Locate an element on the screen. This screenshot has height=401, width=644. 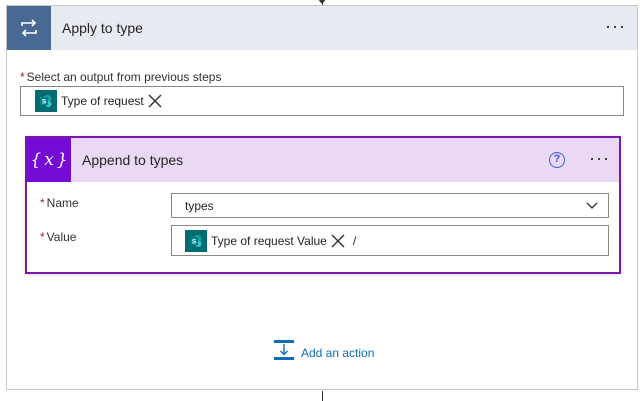
card-title: Apply to type is located at coordinates (102, 28).